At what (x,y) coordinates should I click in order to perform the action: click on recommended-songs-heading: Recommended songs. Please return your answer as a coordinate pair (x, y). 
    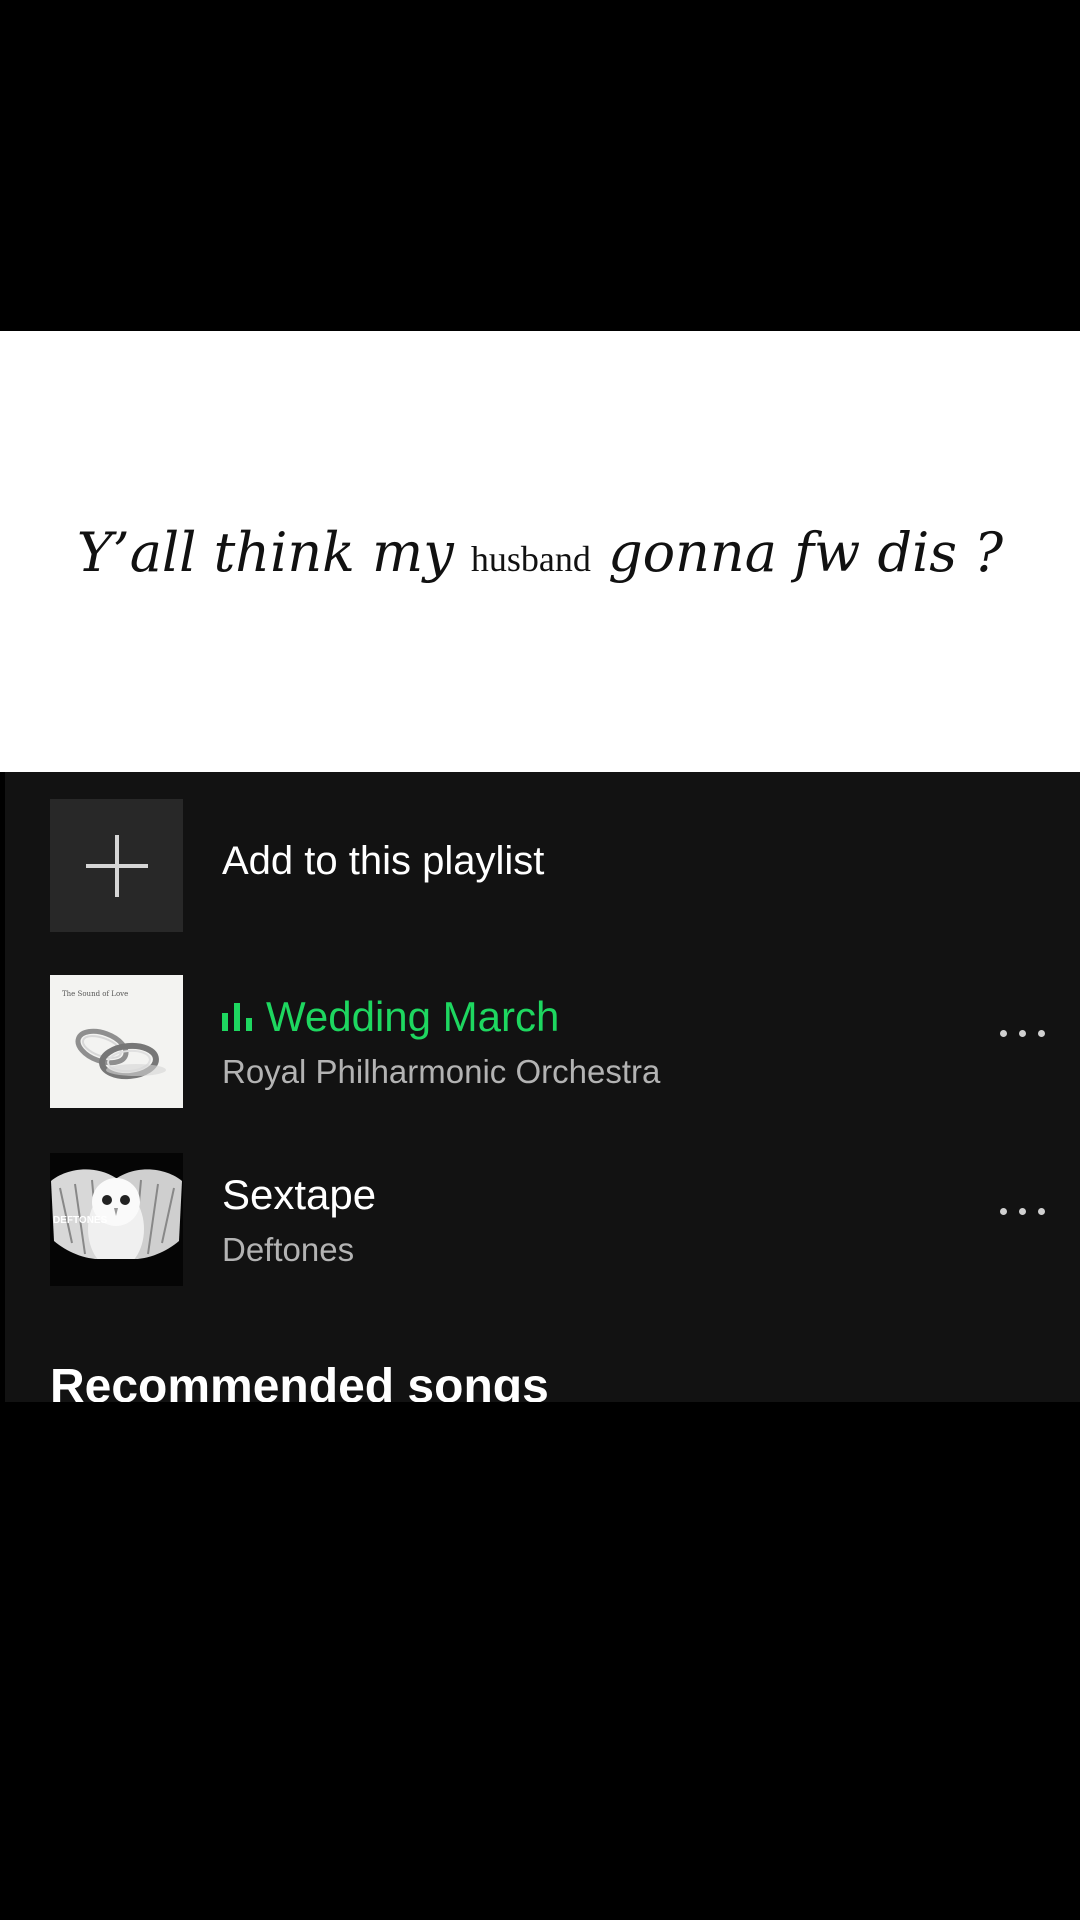
    Looking at the image, I should click on (299, 1381).